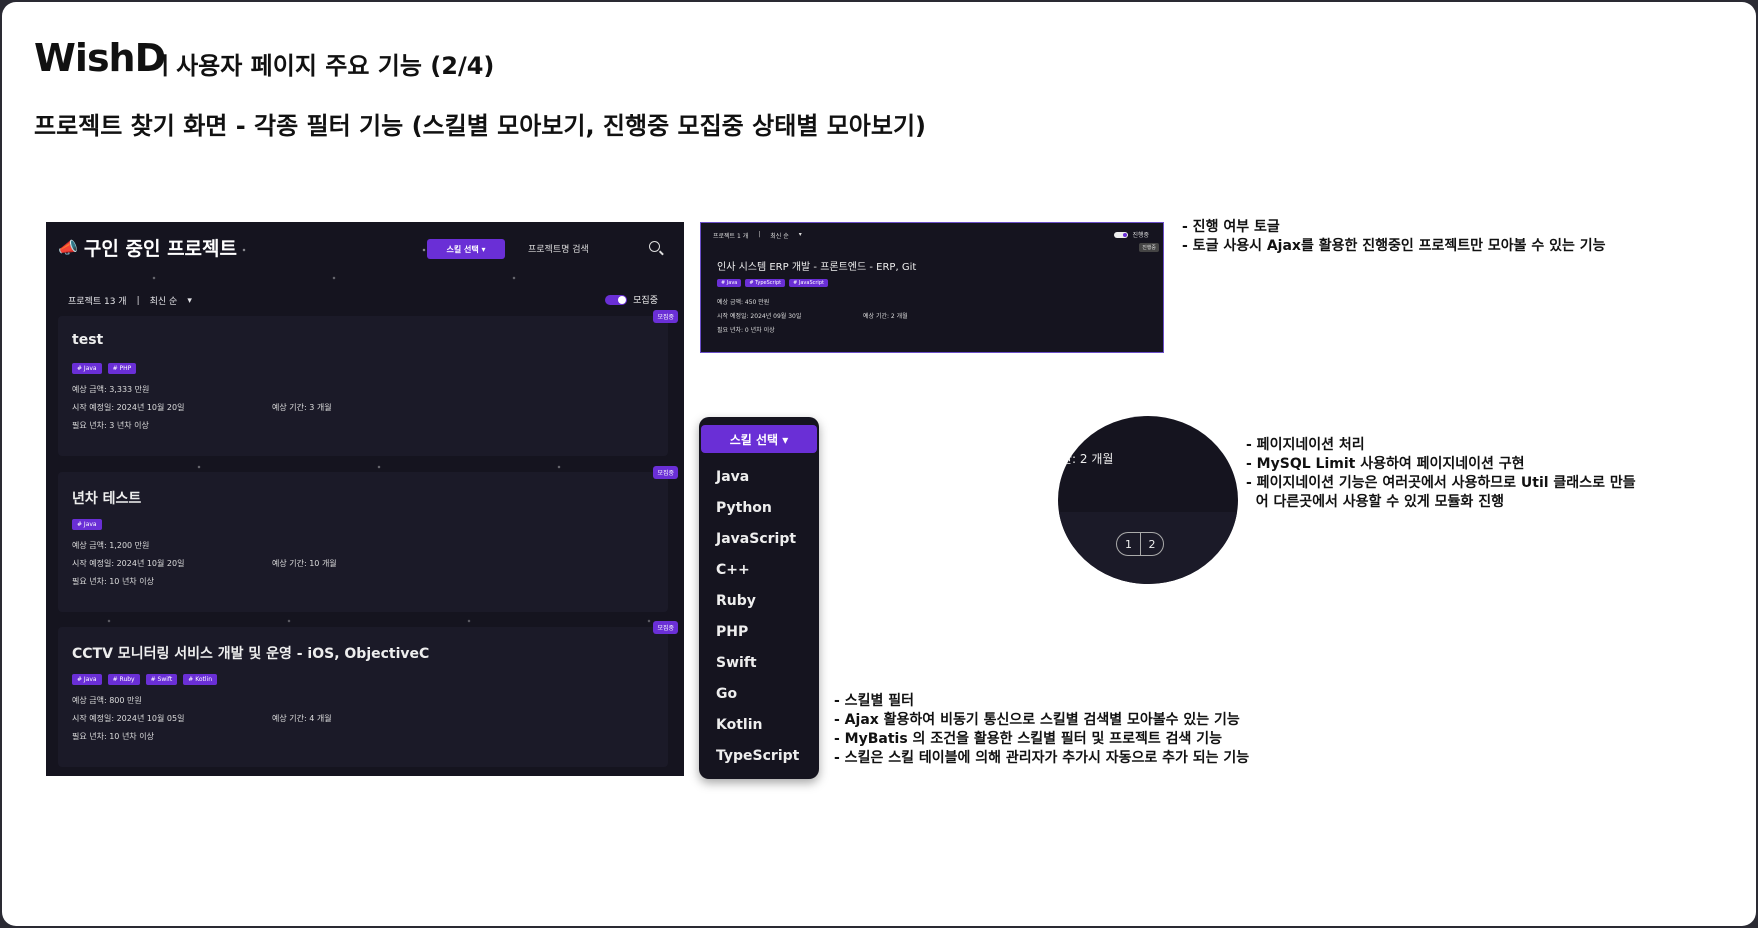 The height and width of the screenshot is (928, 1758). What do you see at coordinates (732, 477) in the screenshot?
I see `skill-option-java: Java` at bounding box center [732, 477].